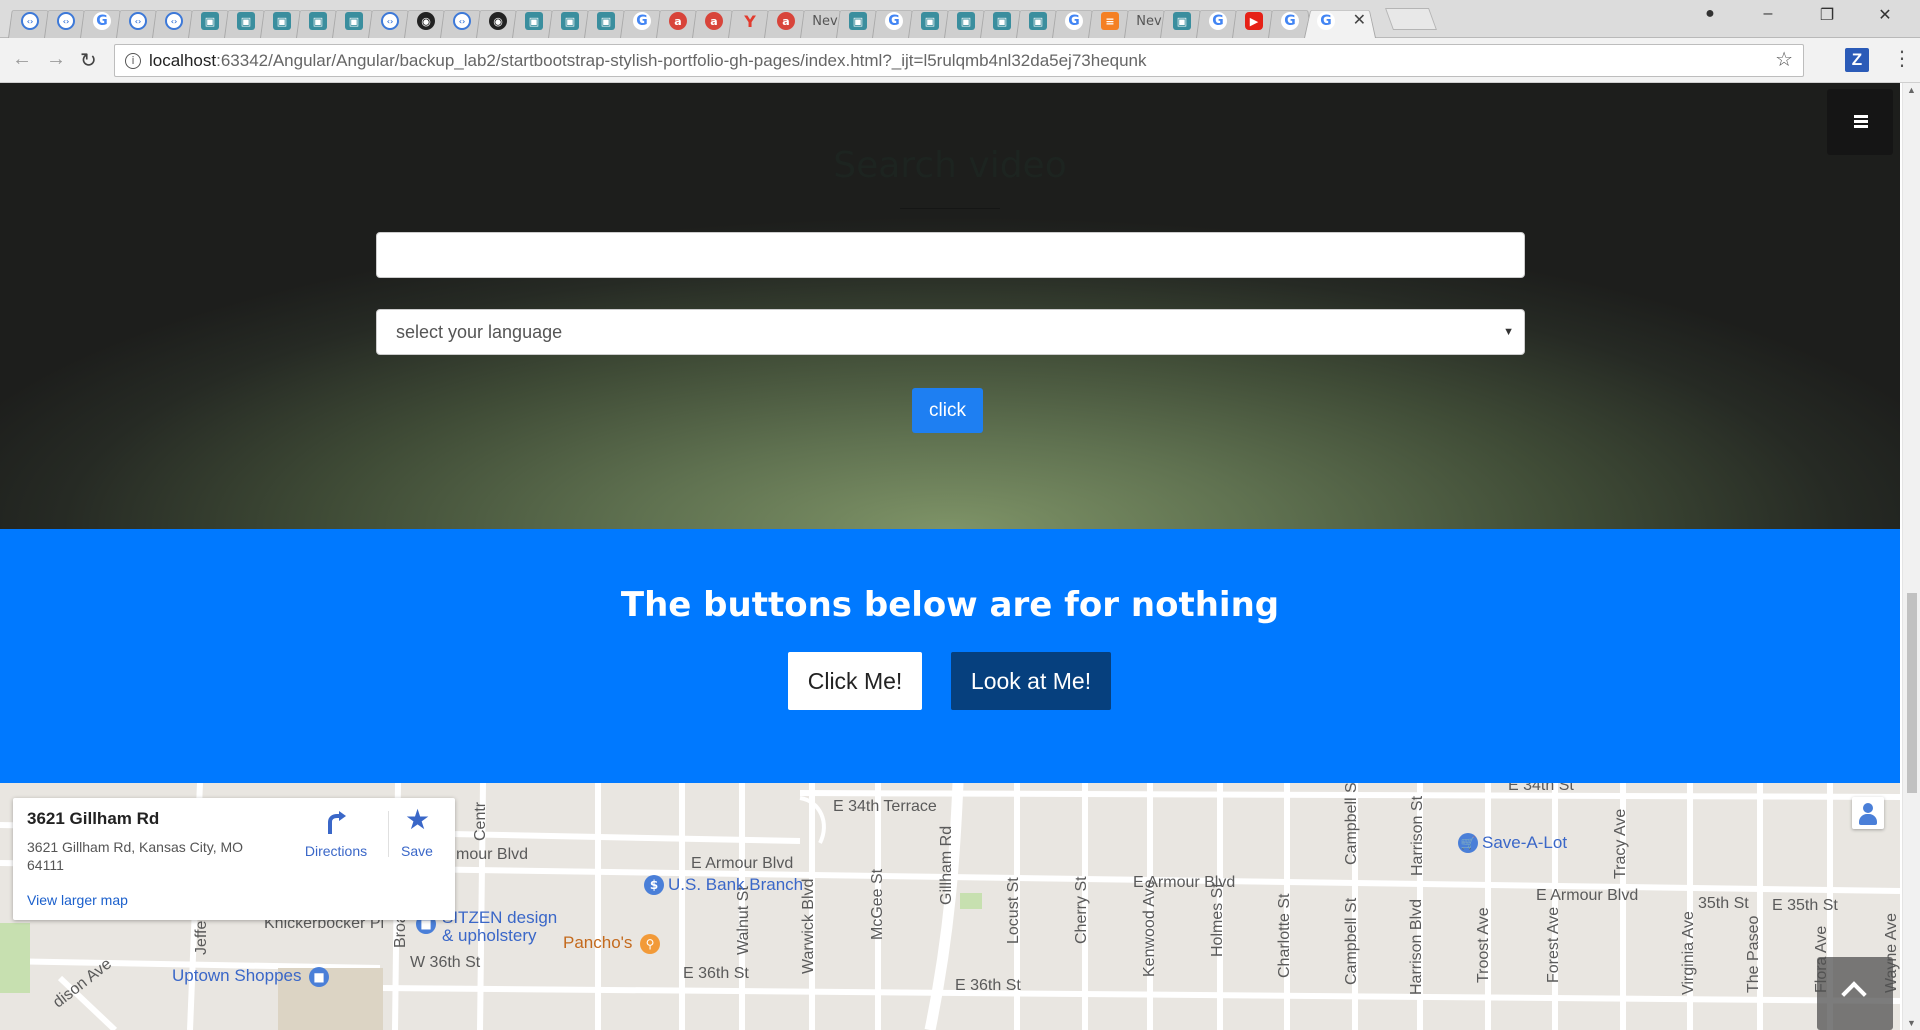 This screenshot has height=1030, width=1920. I want to click on directions-link: Directions, so click(336, 851).